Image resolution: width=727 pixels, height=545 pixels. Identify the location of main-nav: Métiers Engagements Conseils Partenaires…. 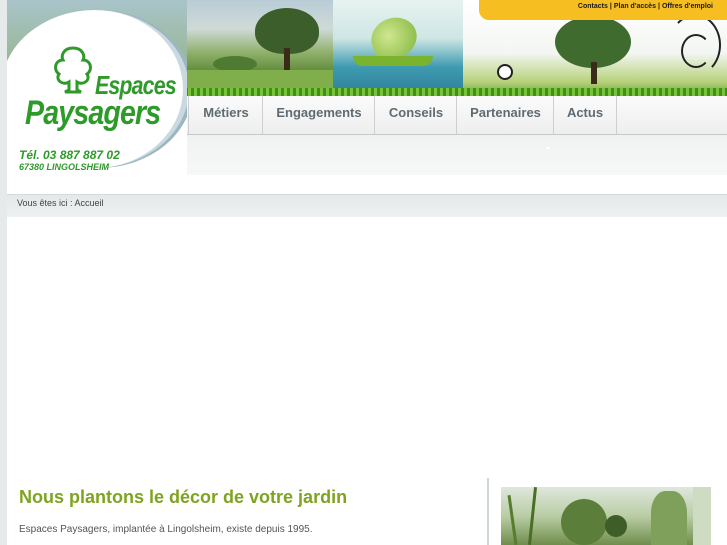
(457, 115).